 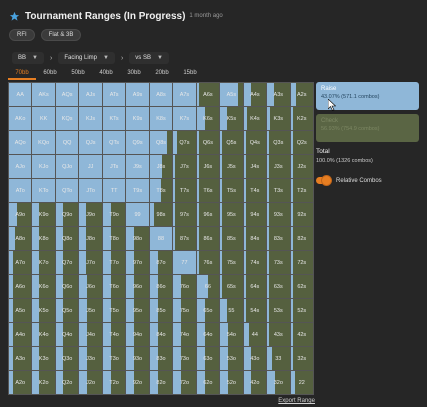 I want to click on hand-cell: K7o, so click(x=43, y=262).